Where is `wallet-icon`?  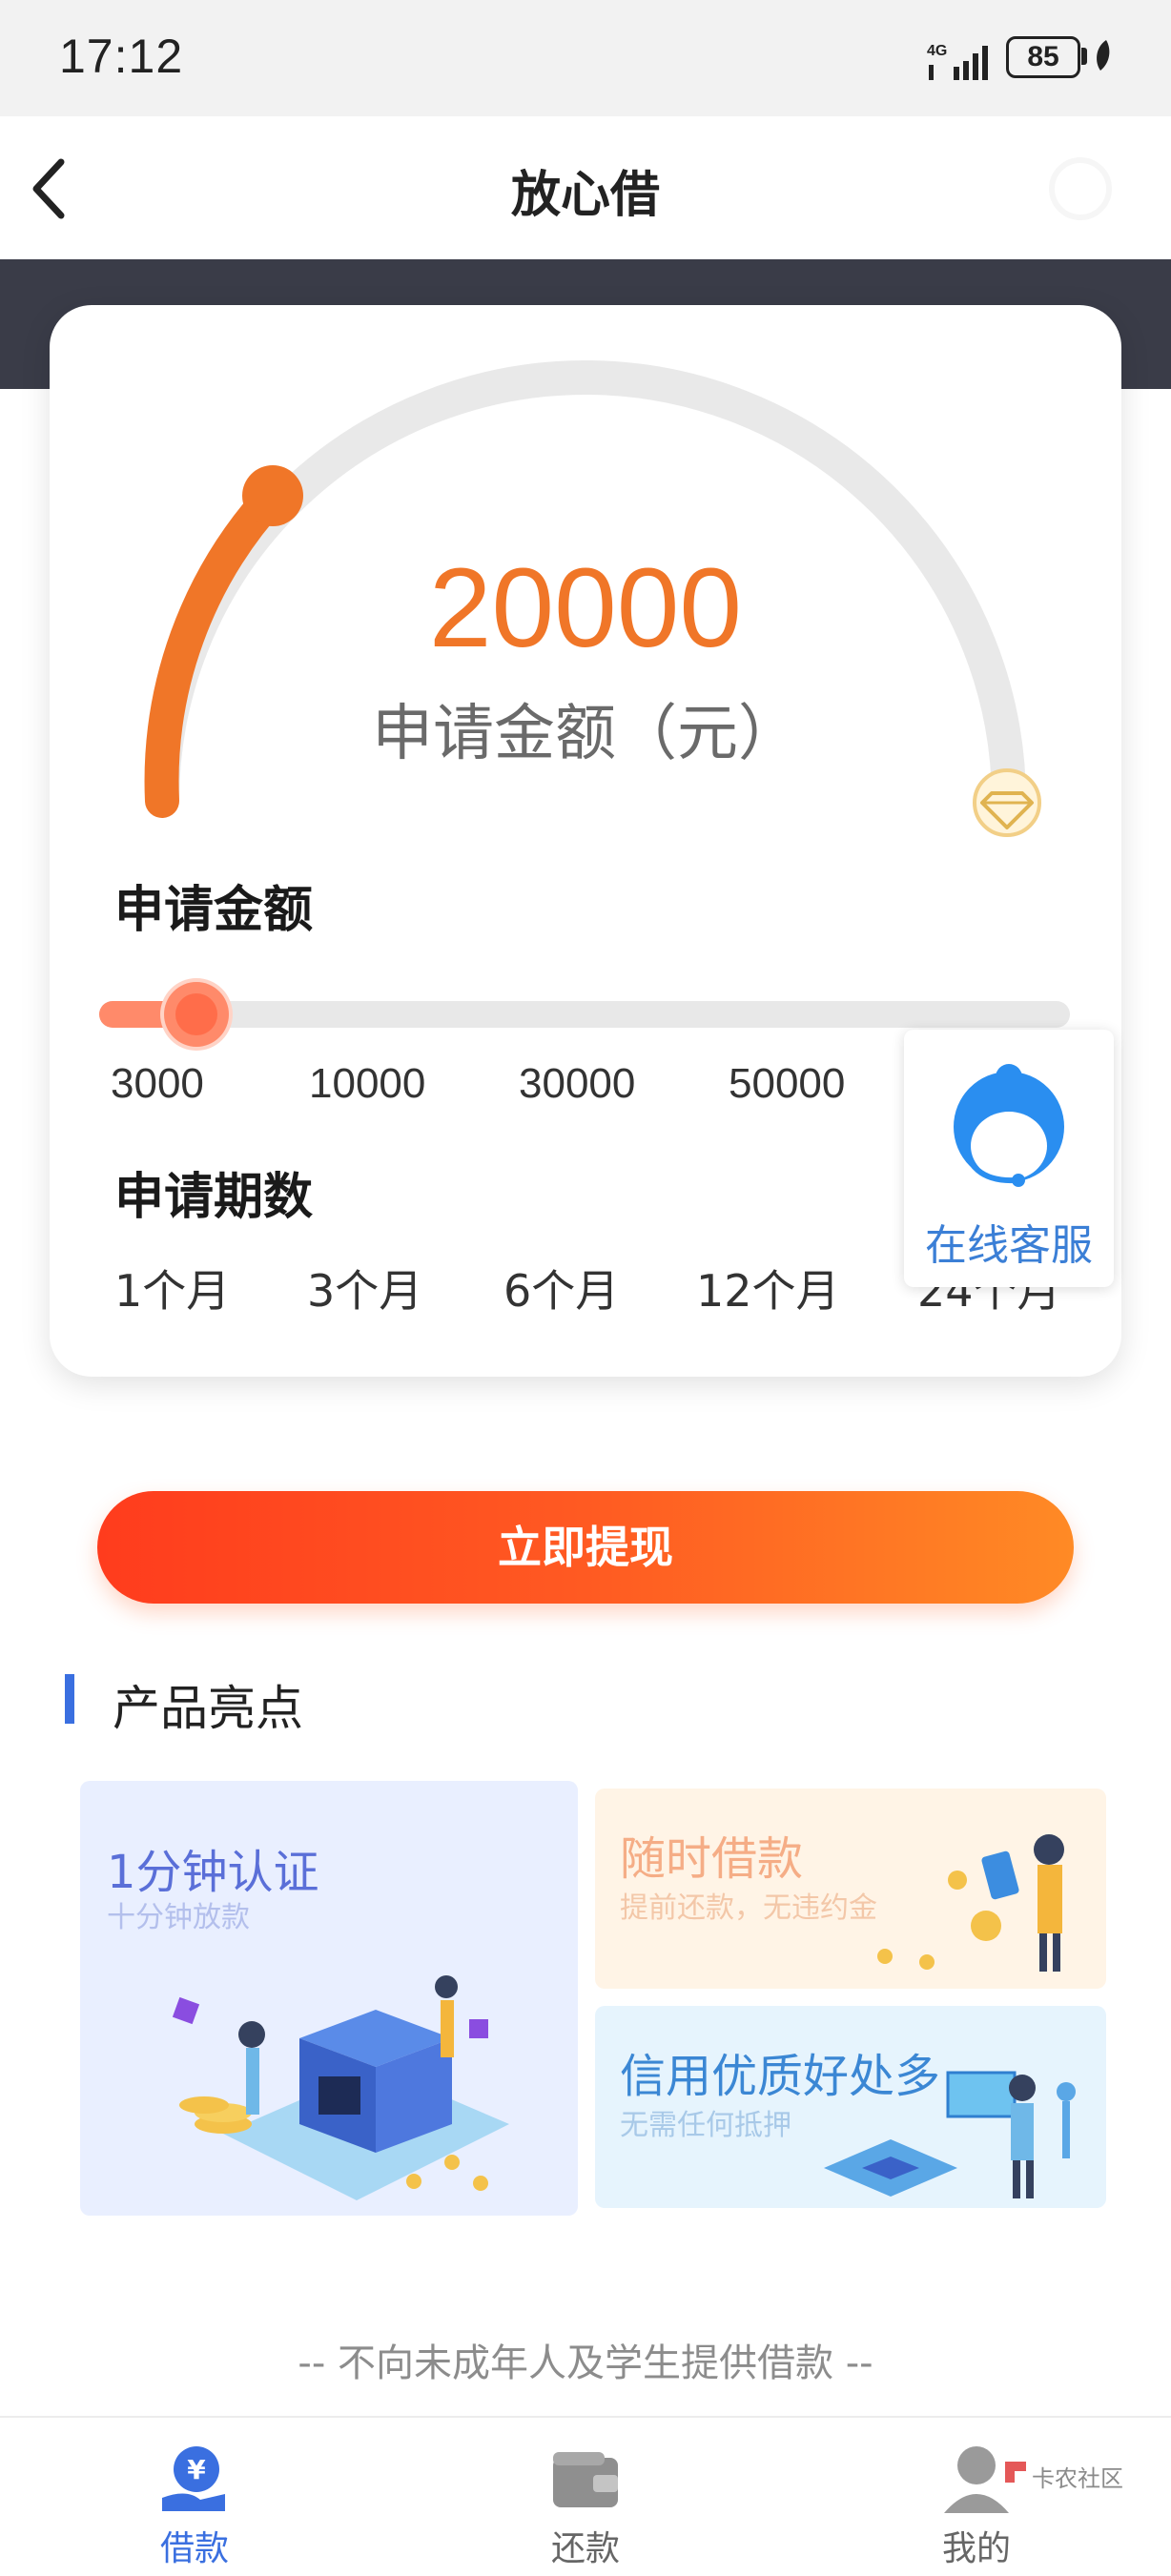
wallet-icon is located at coordinates (585, 2479).